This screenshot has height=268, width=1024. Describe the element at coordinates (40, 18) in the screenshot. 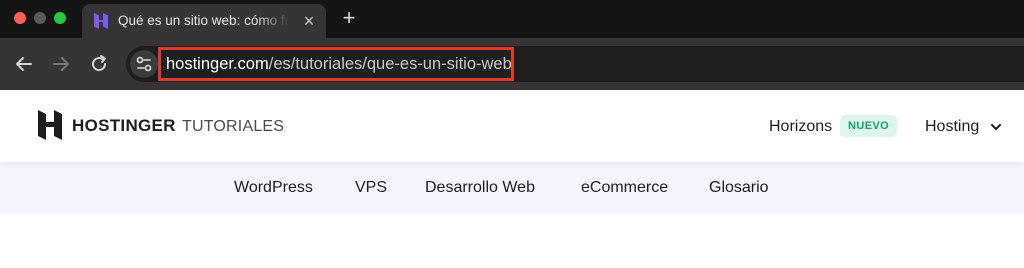

I see `minimize-window-button` at that location.